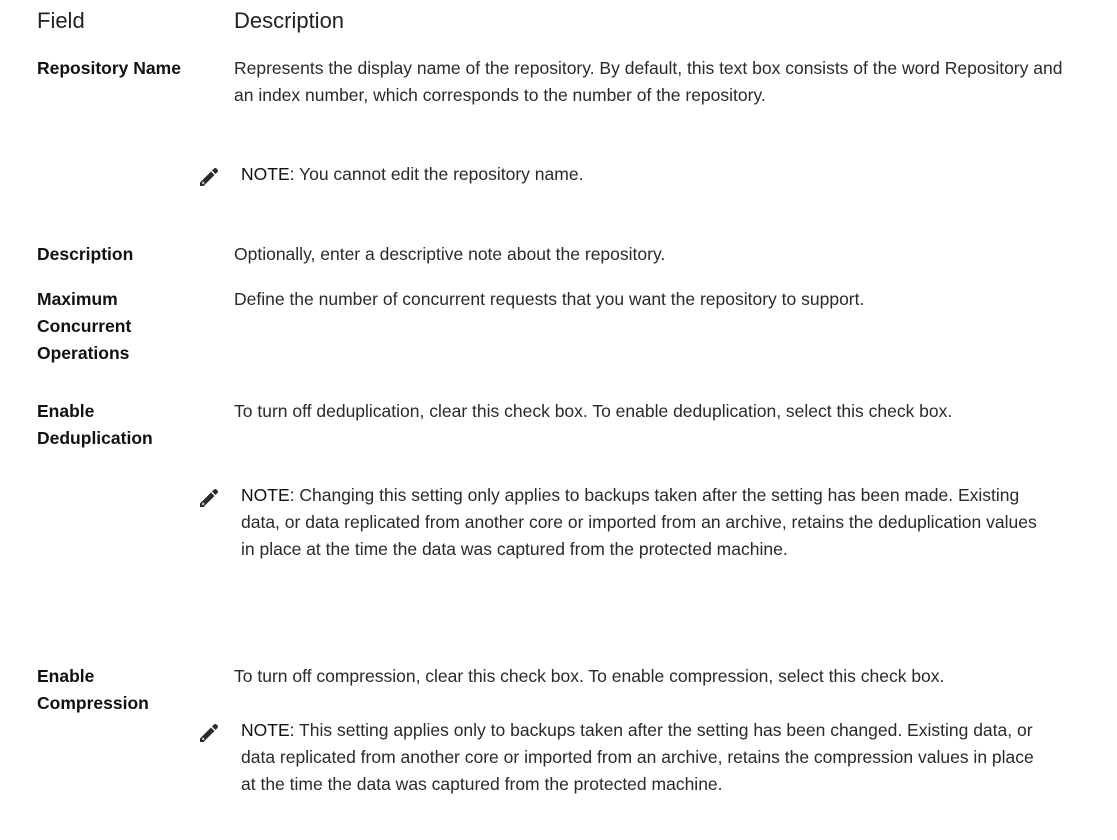 The height and width of the screenshot is (840, 1117). Describe the element at coordinates (84, 326) in the screenshot. I see `field-name-line: Concurrent` at that location.